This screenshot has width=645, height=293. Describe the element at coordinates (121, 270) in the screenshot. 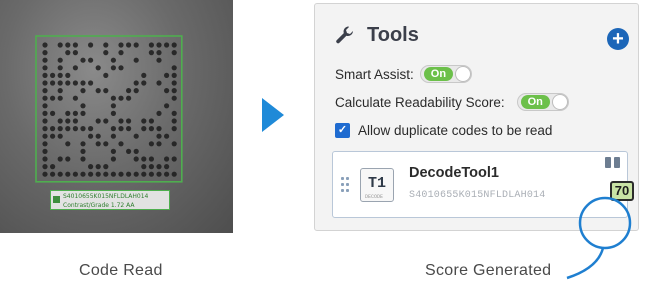

I see `caption-code-read: Code Read` at that location.